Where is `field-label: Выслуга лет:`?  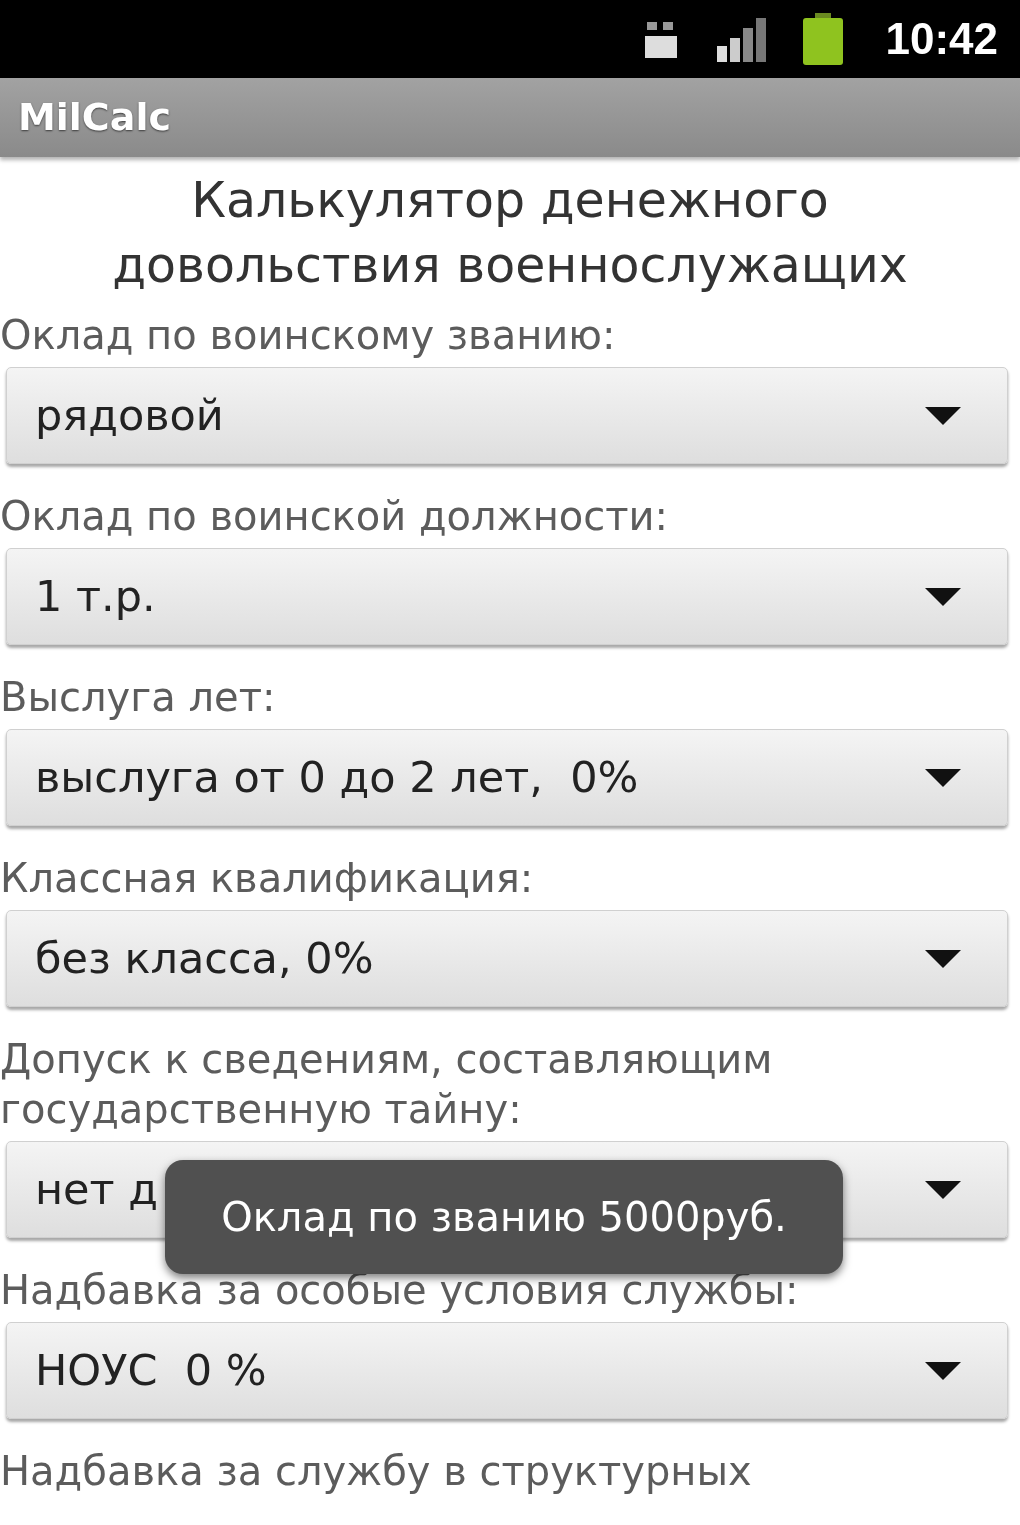
field-label: Выслуга лет: is located at coordinates (138, 697).